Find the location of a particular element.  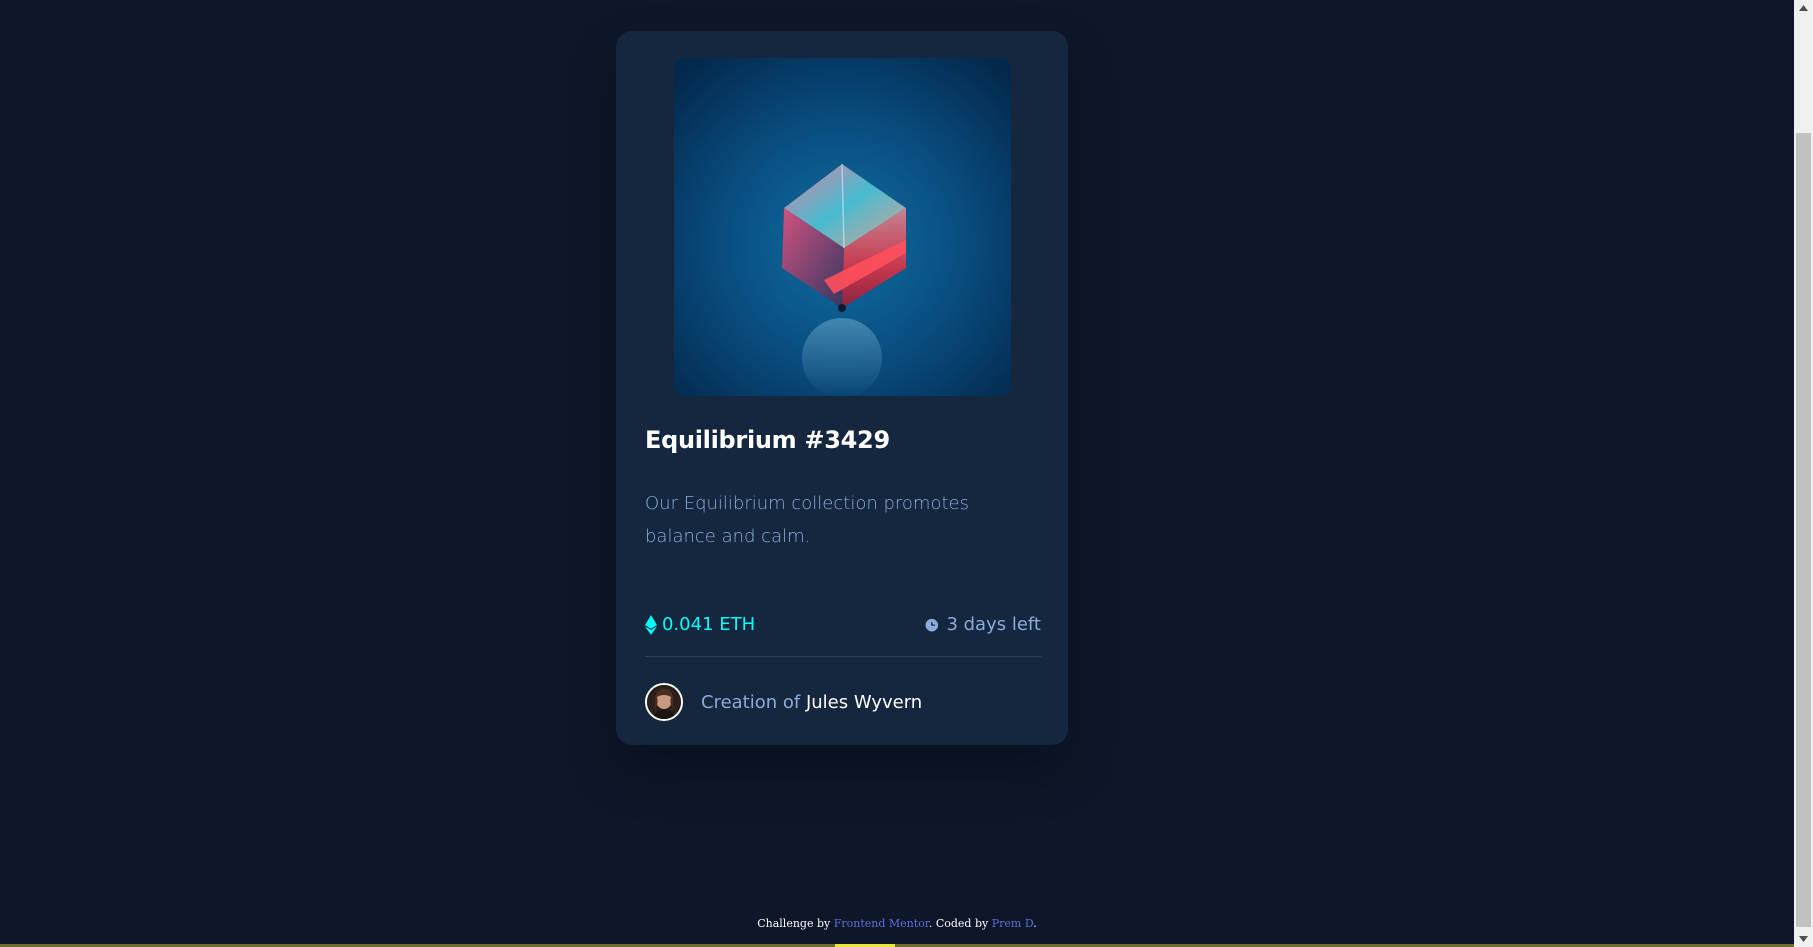

chevron-down-icon is located at coordinates (1803, 938).